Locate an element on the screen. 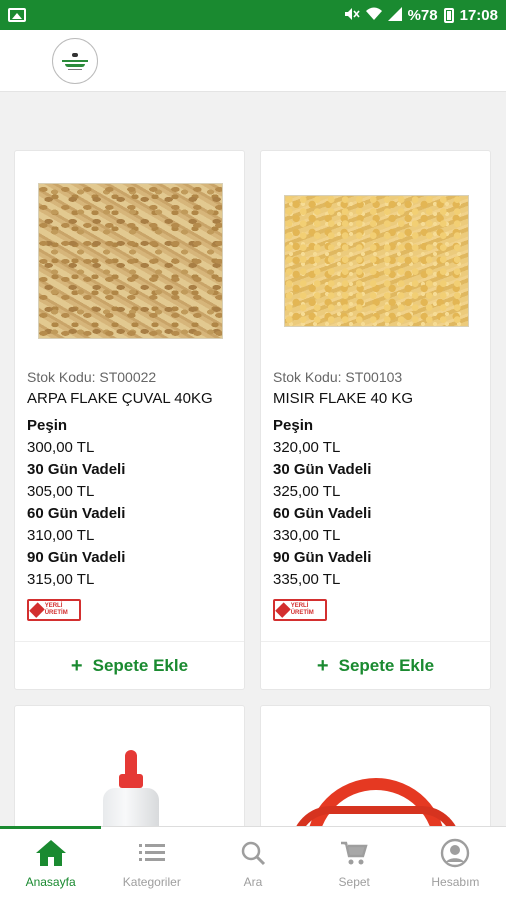  battery-percent: %78 is located at coordinates (422, 15).